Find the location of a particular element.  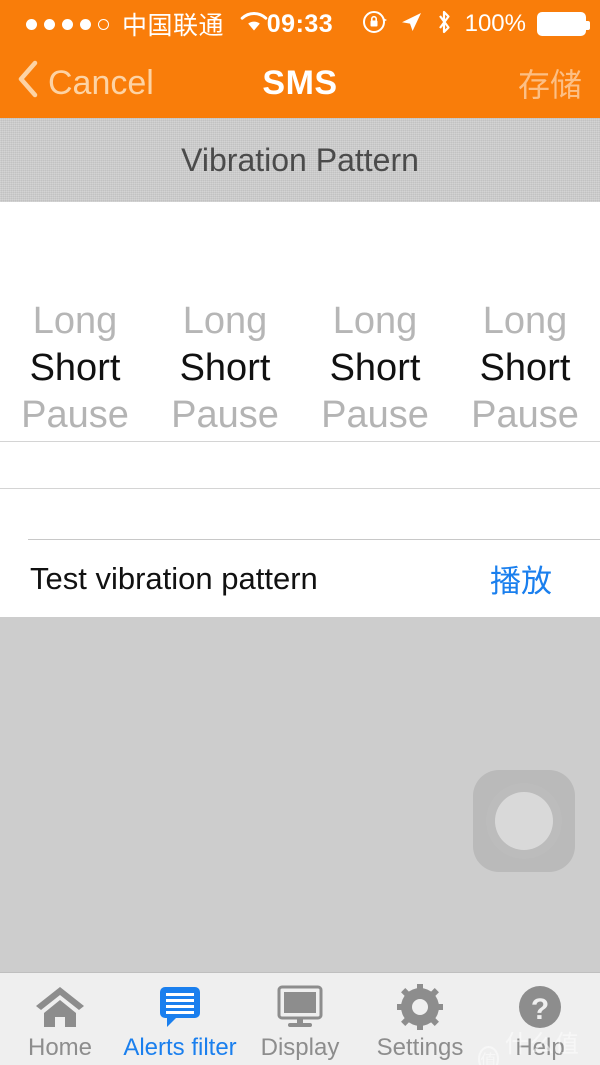

tab-help-label: Help is located at coordinates (540, 1047).